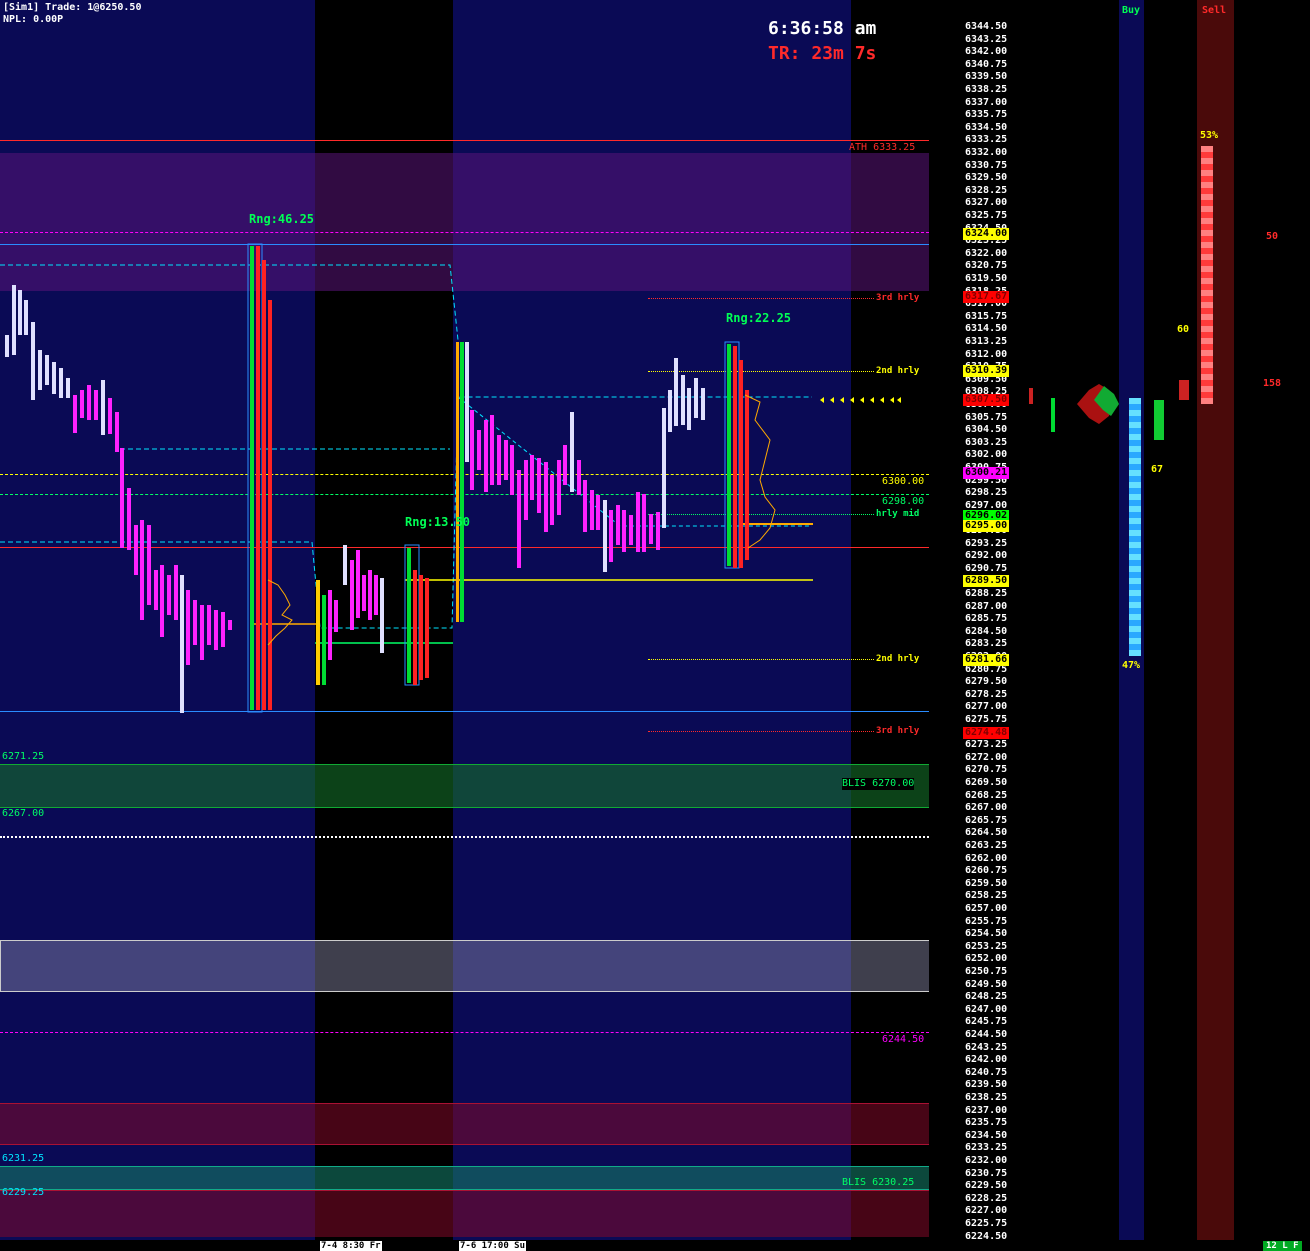  I want to click on mini-delta-profile, so click(1109, 410).